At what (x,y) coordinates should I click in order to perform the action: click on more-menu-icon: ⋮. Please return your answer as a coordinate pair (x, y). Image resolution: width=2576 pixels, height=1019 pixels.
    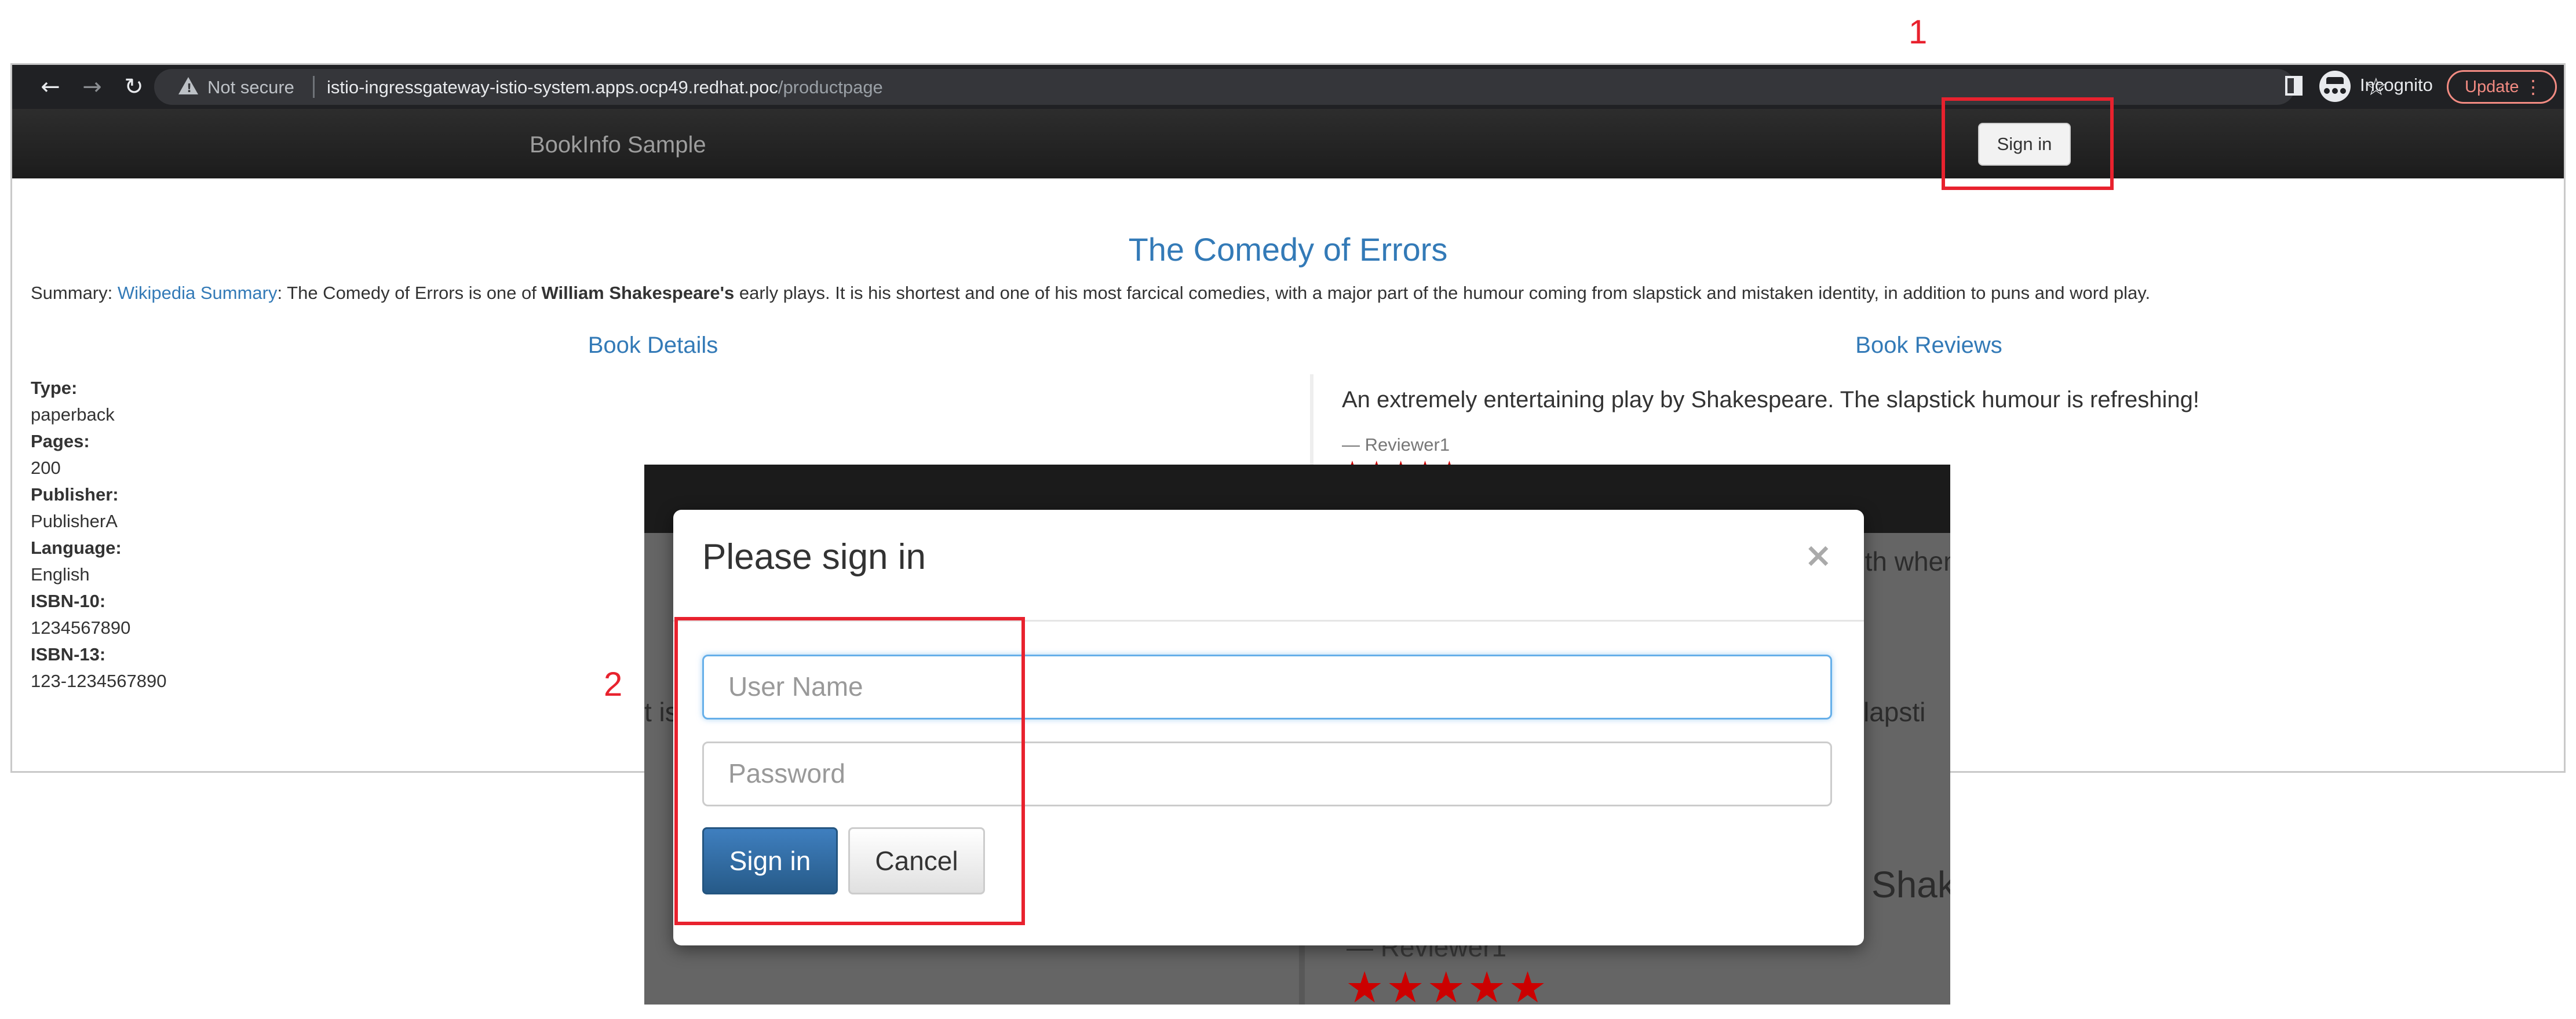
    Looking at the image, I should click on (2533, 87).